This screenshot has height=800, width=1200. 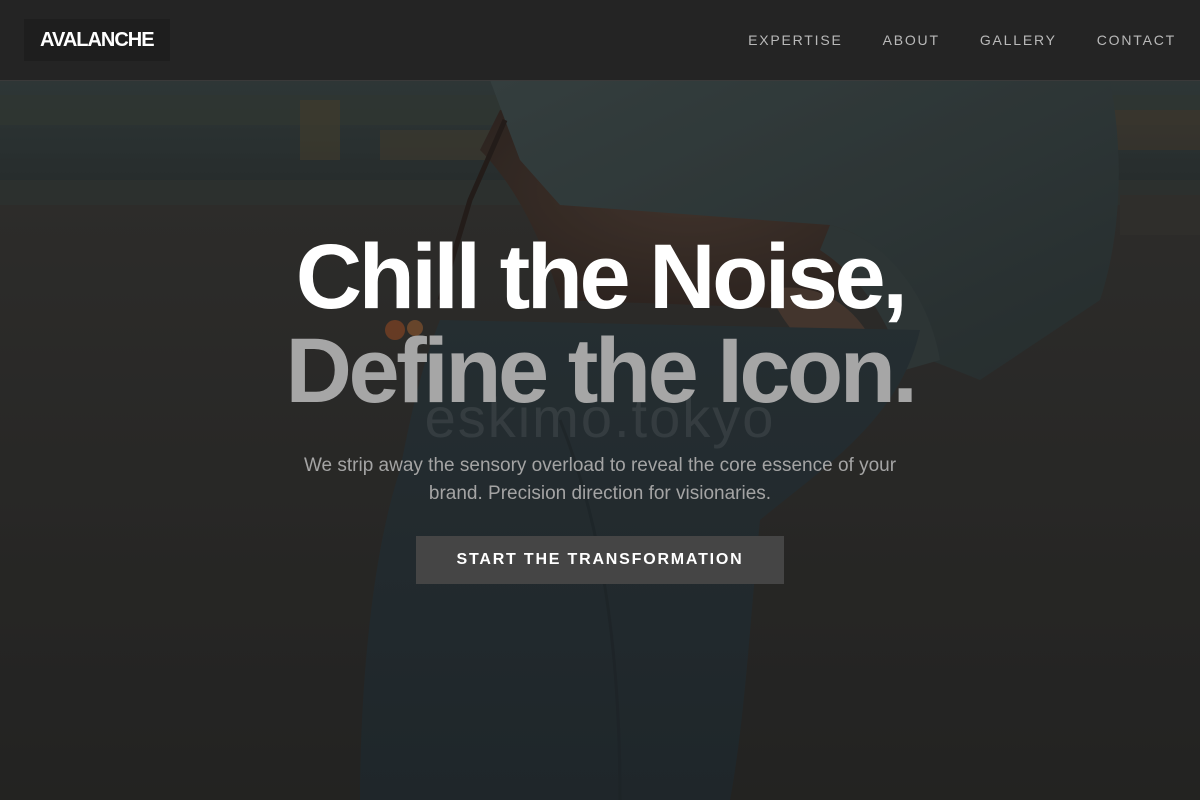 What do you see at coordinates (795, 40) in the screenshot?
I see `nav-link-expertise: EXPERTISE` at bounding box center [795, 40].